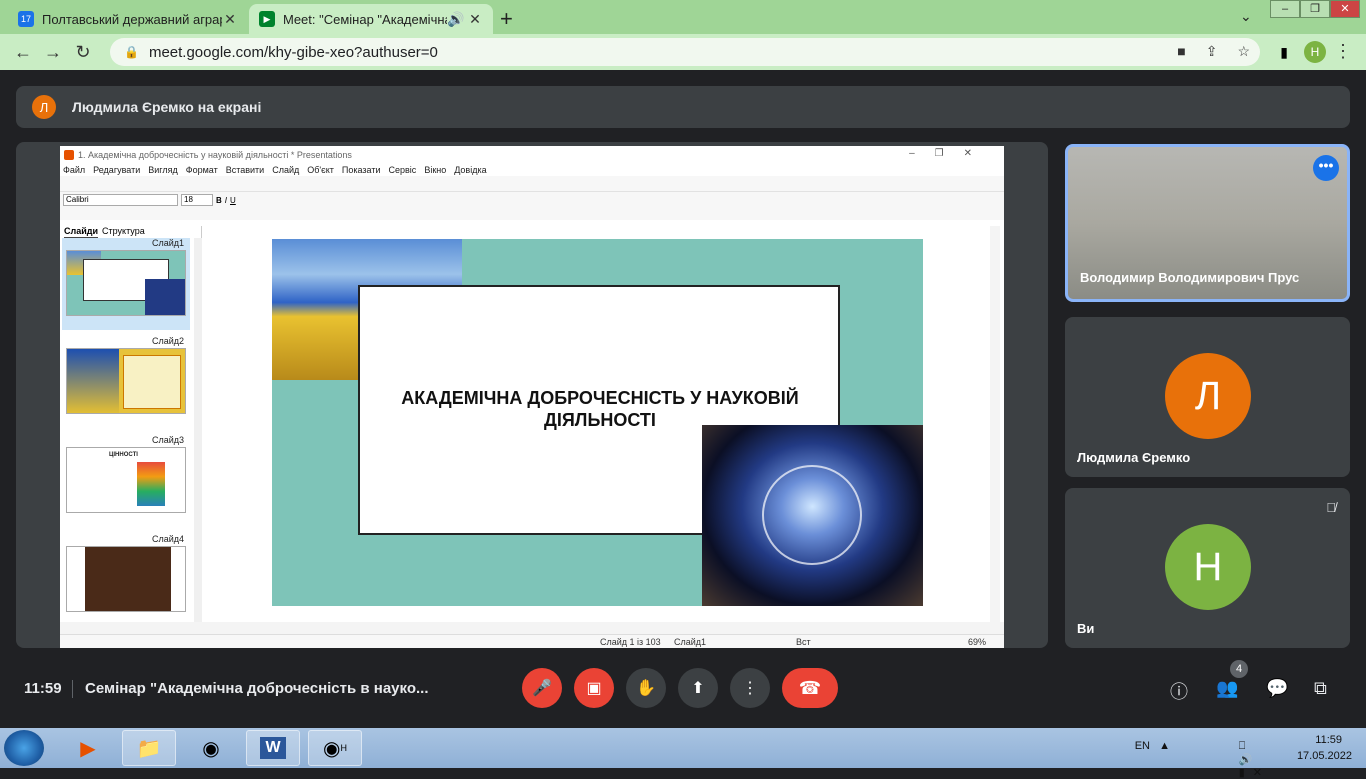  I want to click on browser-tab-2: ▶ Meet: "Семінар "Академічна 🔊 ✕, so click(371, 19).